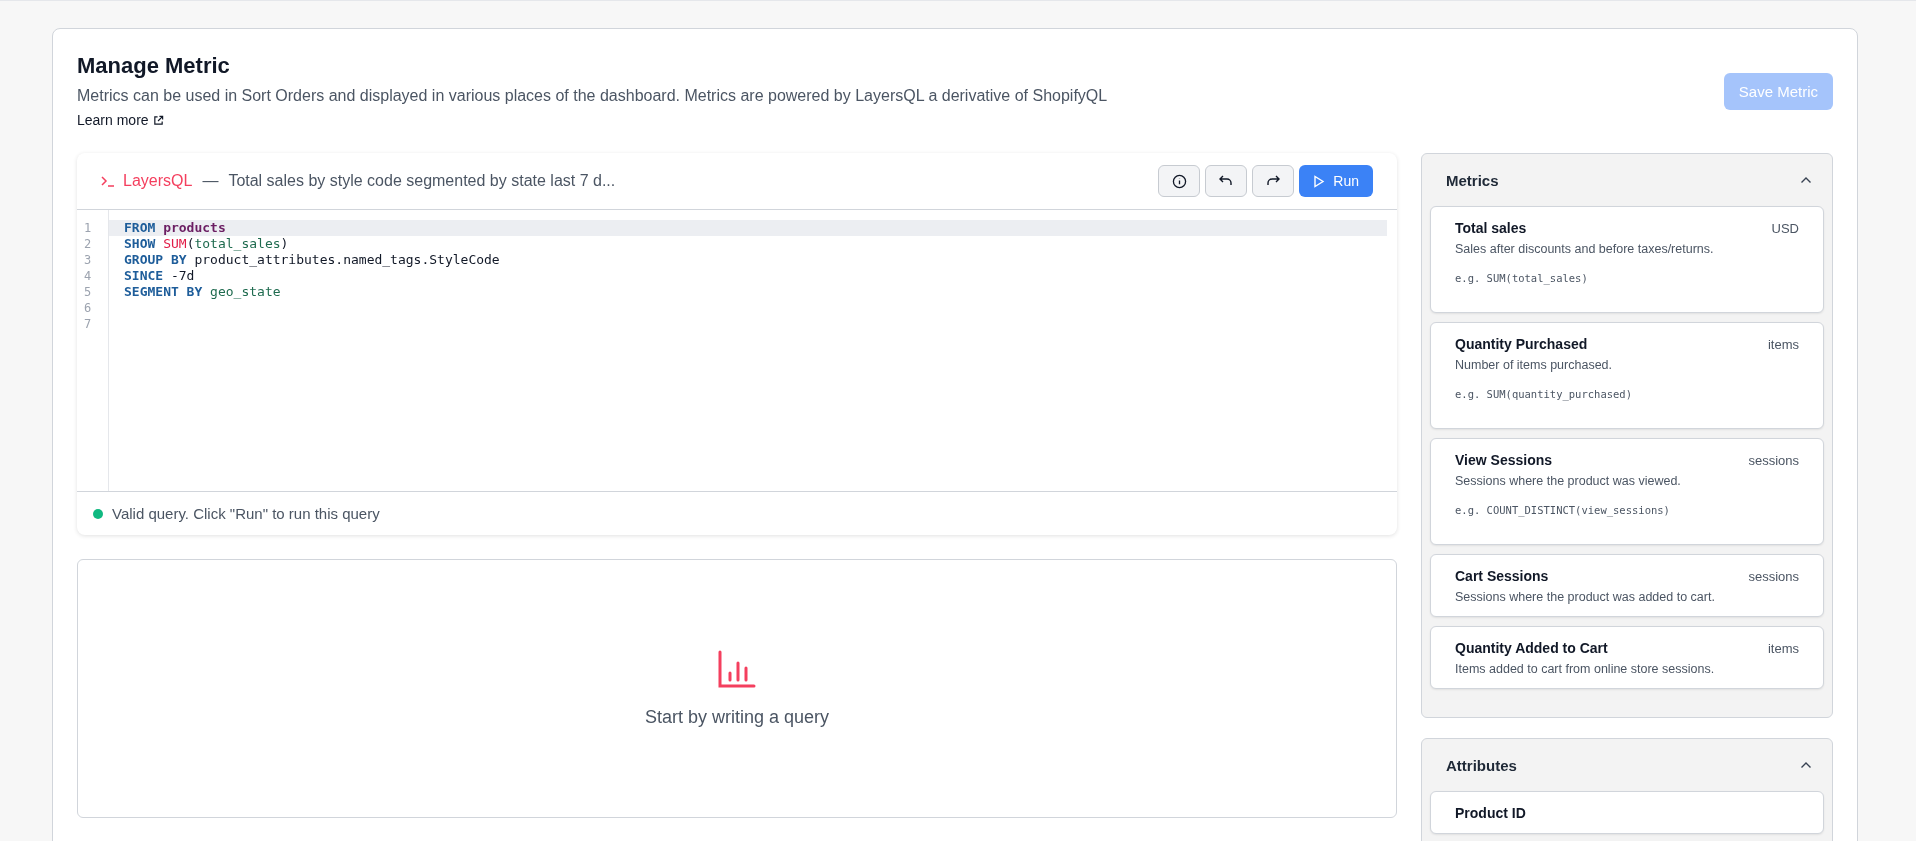  I want to click on list-card: Quantity Purchased items Number of items purchased. e.g. SUM(quantity_purchased), so click(1627, 375).